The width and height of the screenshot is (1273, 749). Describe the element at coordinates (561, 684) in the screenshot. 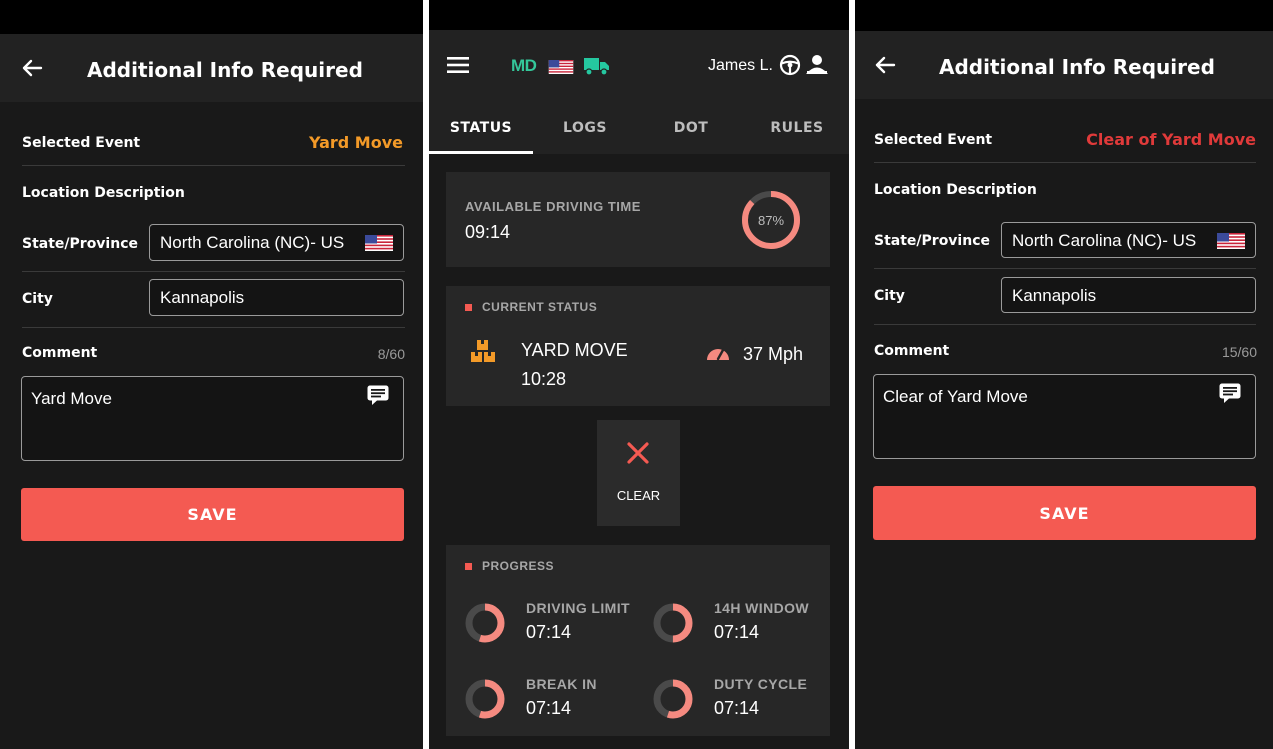

I see `progress-item-label: BREAK IN` at that location.